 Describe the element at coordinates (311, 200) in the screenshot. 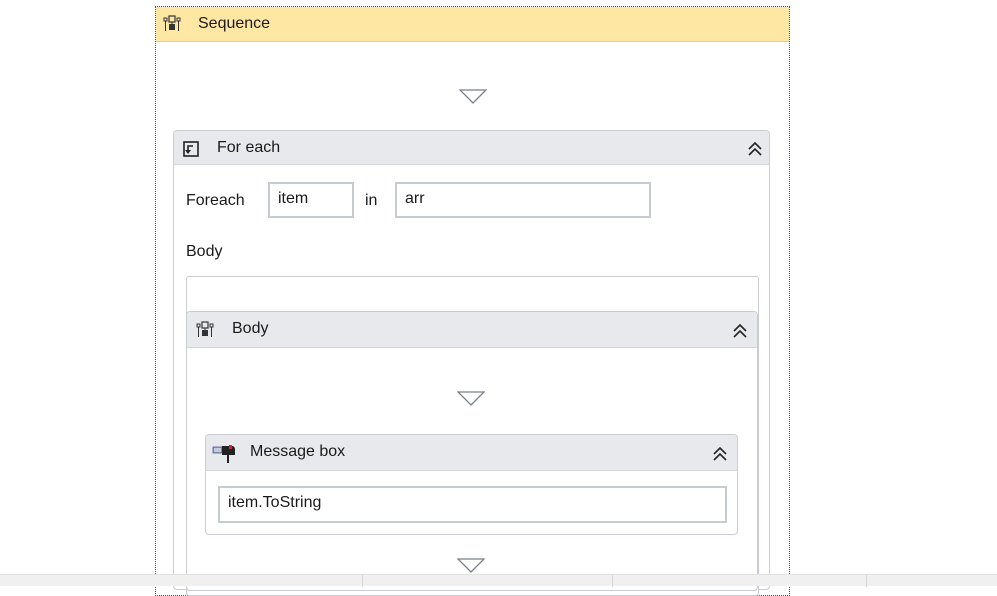

I see `foreach-item-input: item` at that location.